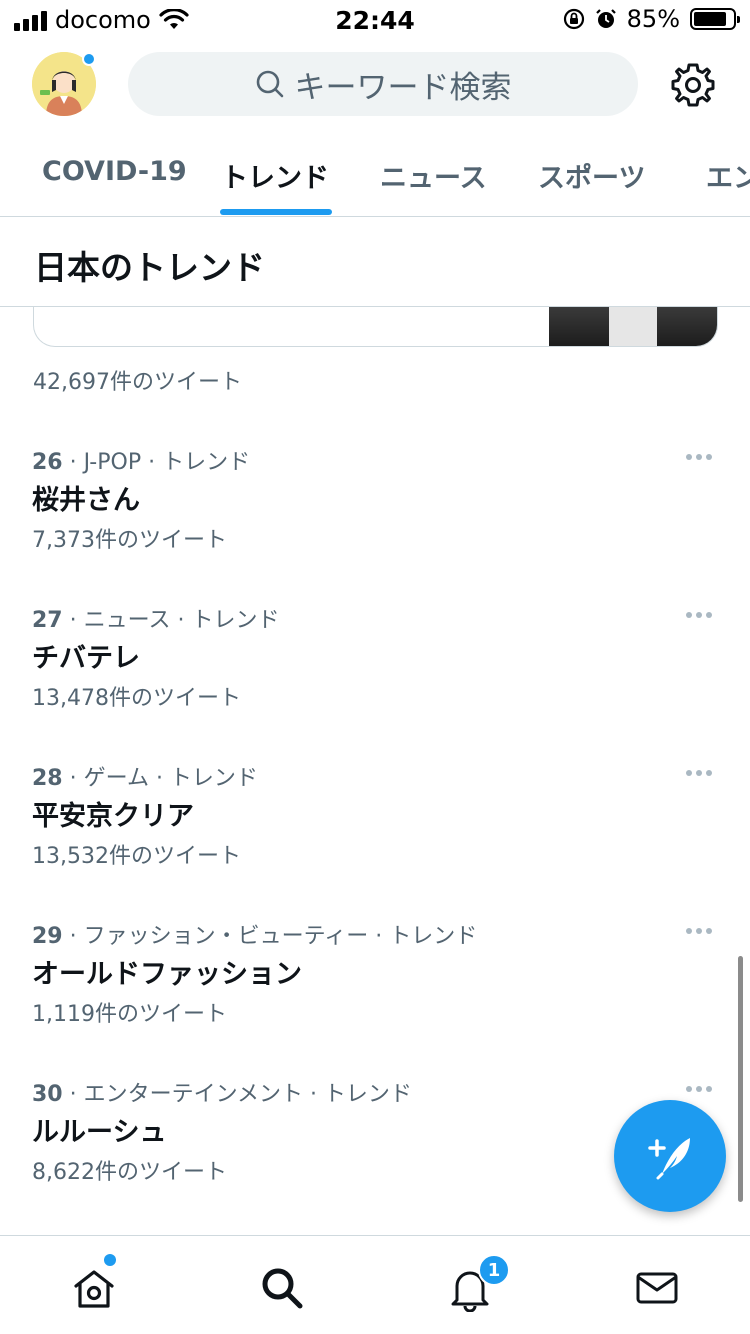  What do you see at coordinates (89, 59) in the screenshot?
I see `avatar-notification-dot` at bounding box center [89, 59].